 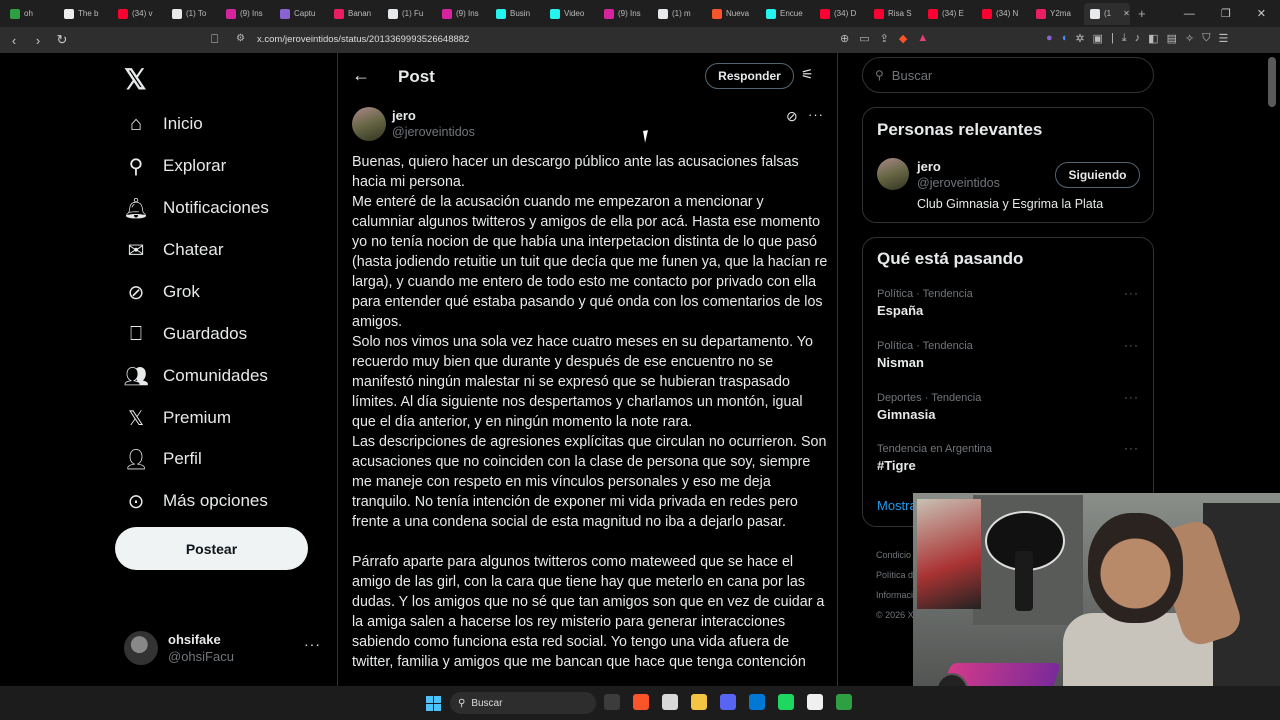 What do you see at coordinates (138, 14) in the screenshot?
I see `browser-tab: (34) v` at bounding box center [138, 14].